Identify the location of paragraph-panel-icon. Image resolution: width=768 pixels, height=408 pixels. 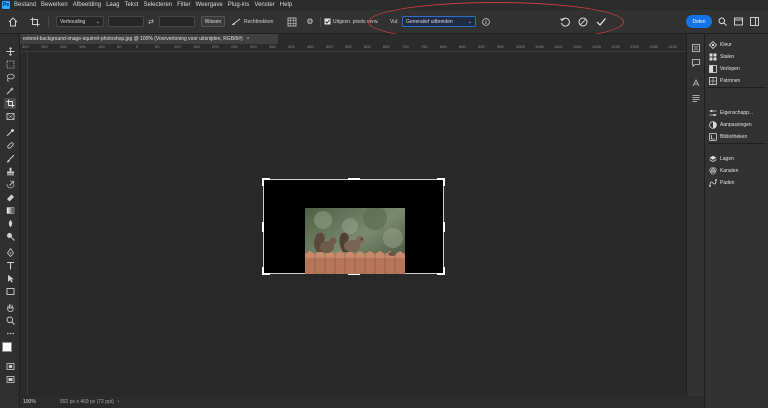
(696, 98).